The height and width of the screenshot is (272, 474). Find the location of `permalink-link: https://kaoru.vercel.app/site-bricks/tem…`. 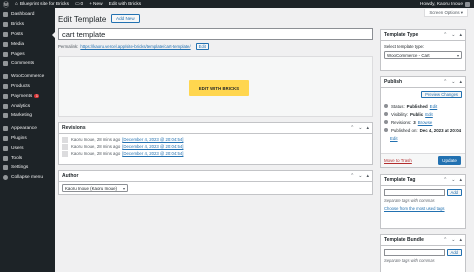

permalink-link: https://kaoru.vercel.app/site-bricks/tem… is located at coordinates (135, 46).